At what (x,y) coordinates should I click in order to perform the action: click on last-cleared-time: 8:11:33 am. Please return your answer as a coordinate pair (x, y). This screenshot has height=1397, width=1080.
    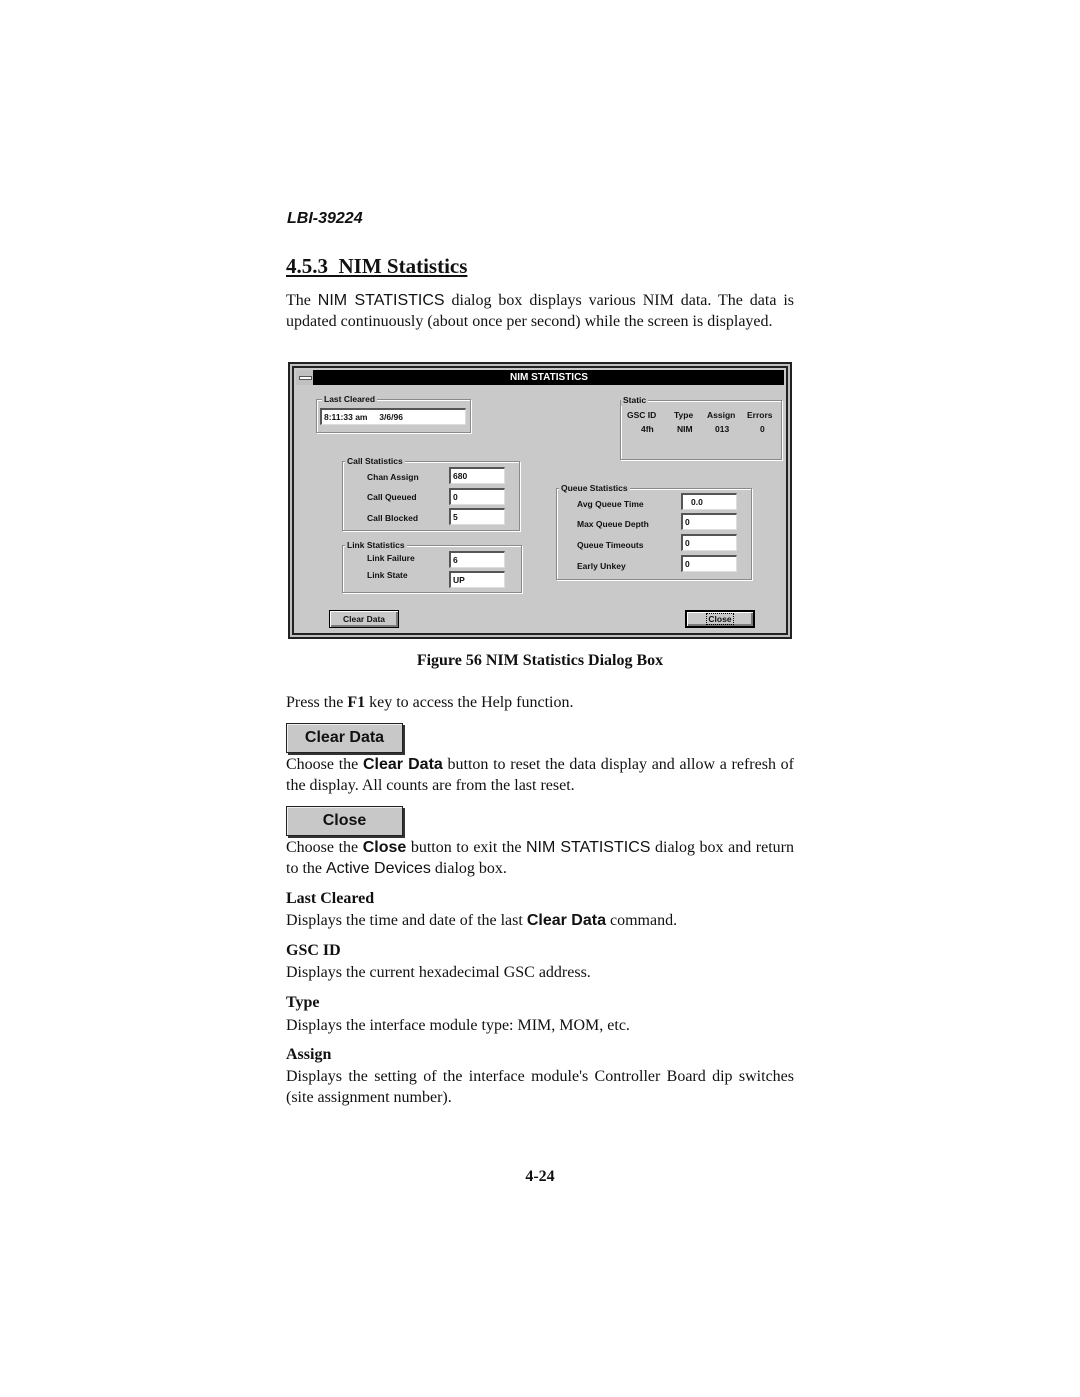
    Looking at the image, I should click on (346, 417).